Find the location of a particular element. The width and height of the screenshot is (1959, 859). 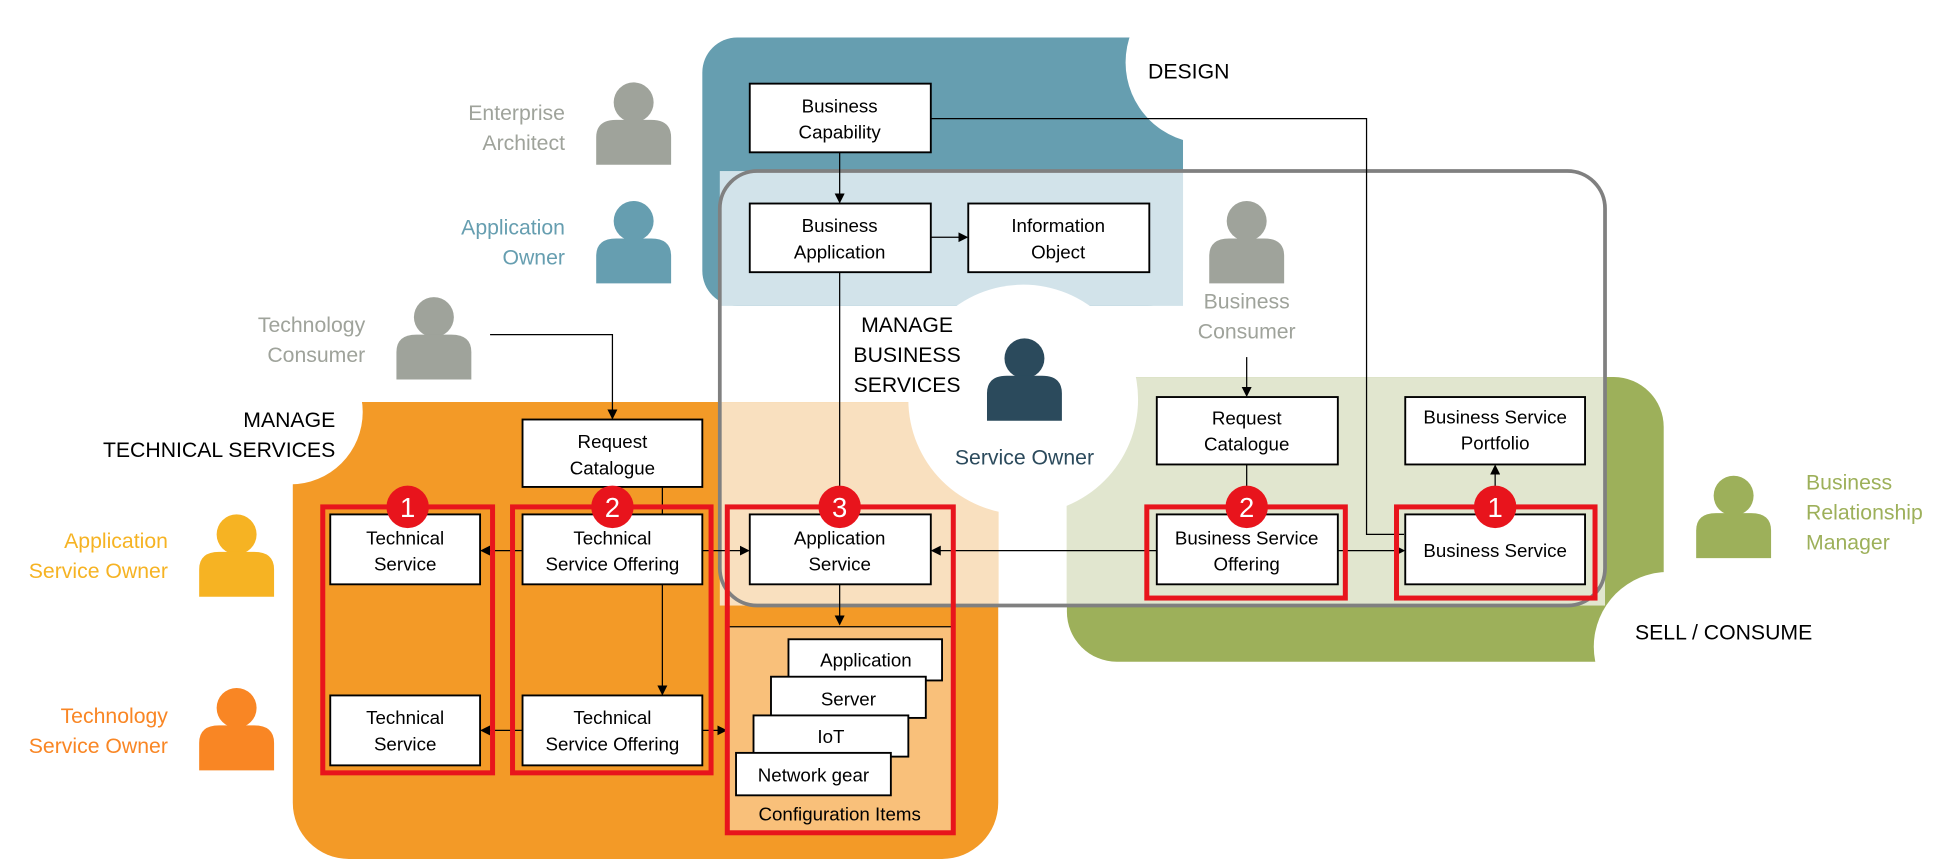

box-label: Offering is located at coordinates (1247, 564).